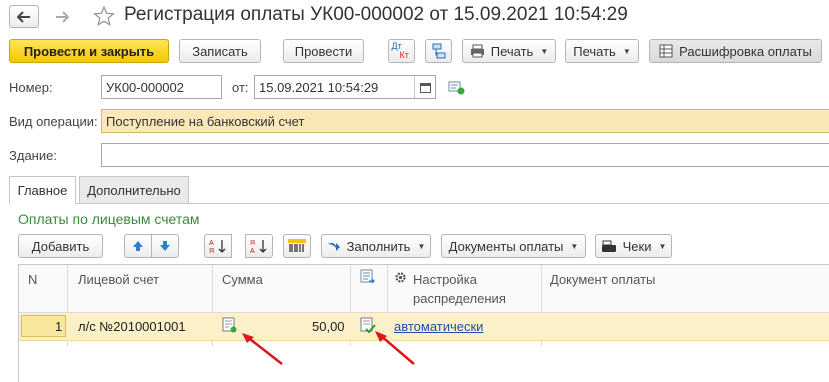 Image resolution: width=829 pixels, height=382 pixels. What do you see at coordinates (608, 246) in the screenshot?
I see `cash-register-icon` at bounding box center [608, 246].